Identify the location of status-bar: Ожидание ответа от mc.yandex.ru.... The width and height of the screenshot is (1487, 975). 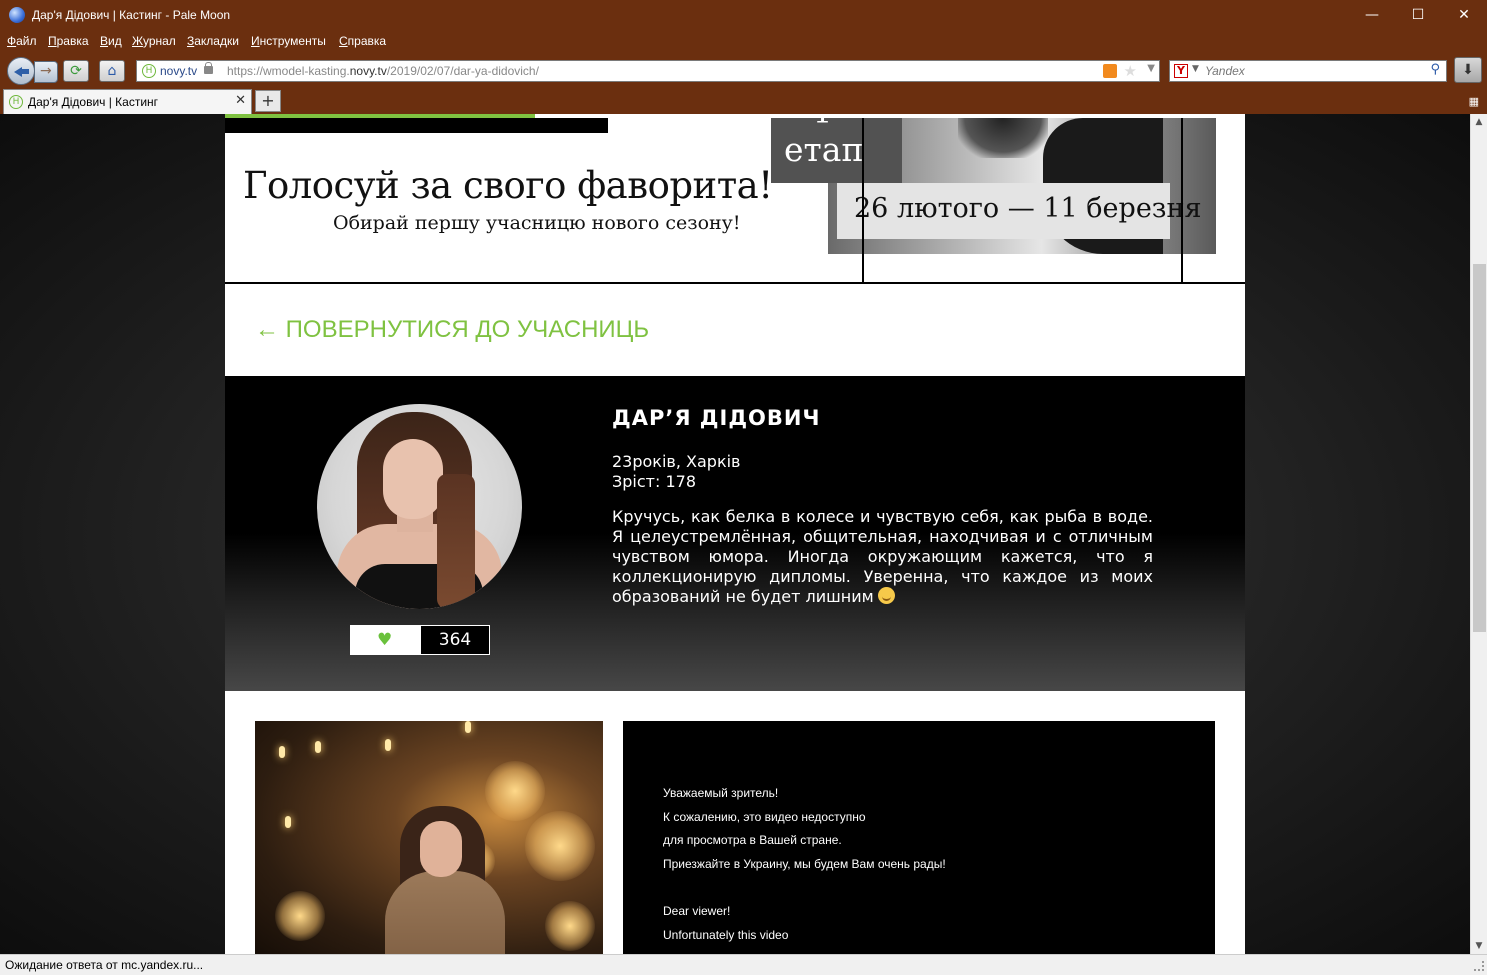
(743, 964).